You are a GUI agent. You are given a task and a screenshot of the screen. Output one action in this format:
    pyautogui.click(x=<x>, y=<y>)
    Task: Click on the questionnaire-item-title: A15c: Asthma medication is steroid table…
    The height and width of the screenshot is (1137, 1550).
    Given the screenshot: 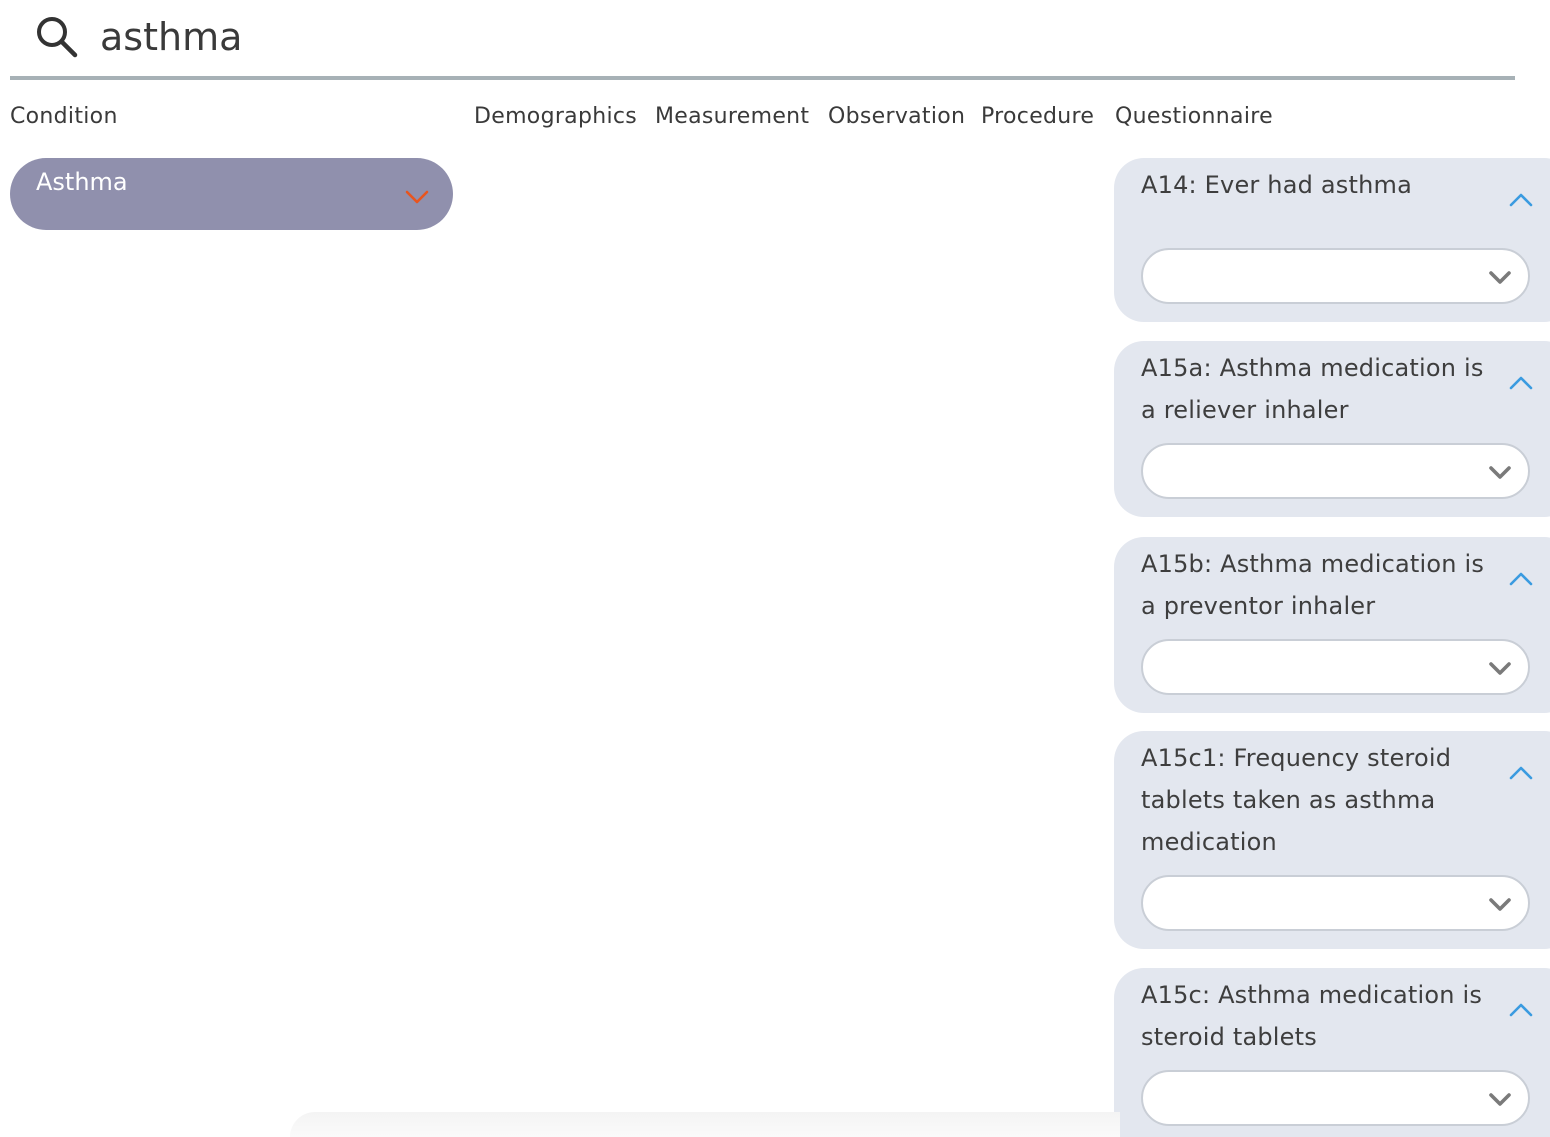 What is the action you would take?
    pyautogui.click(x=1312, y=1016)
    